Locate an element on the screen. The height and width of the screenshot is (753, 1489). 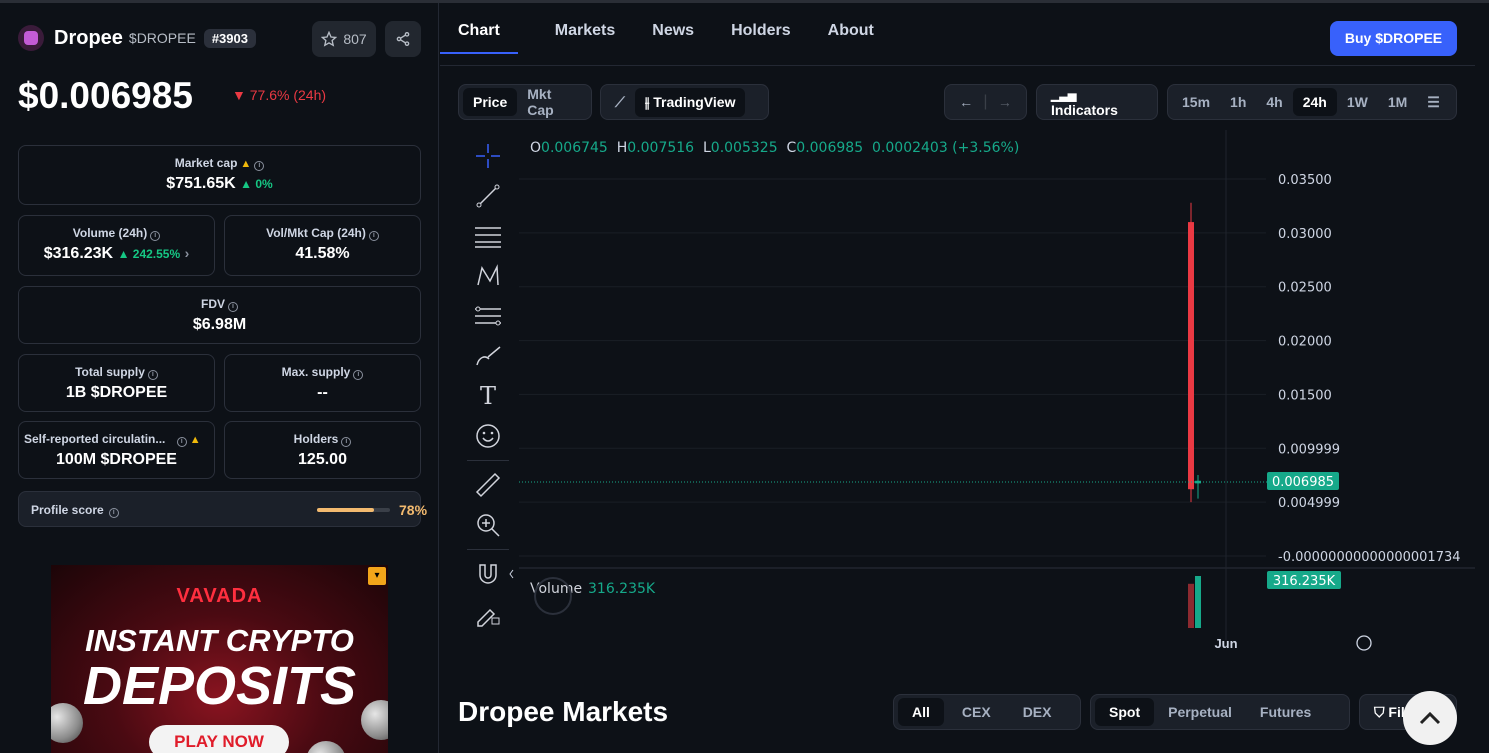
stat-label: Vol/Mkt Cap (24h) is located at coordinates (316, 233).